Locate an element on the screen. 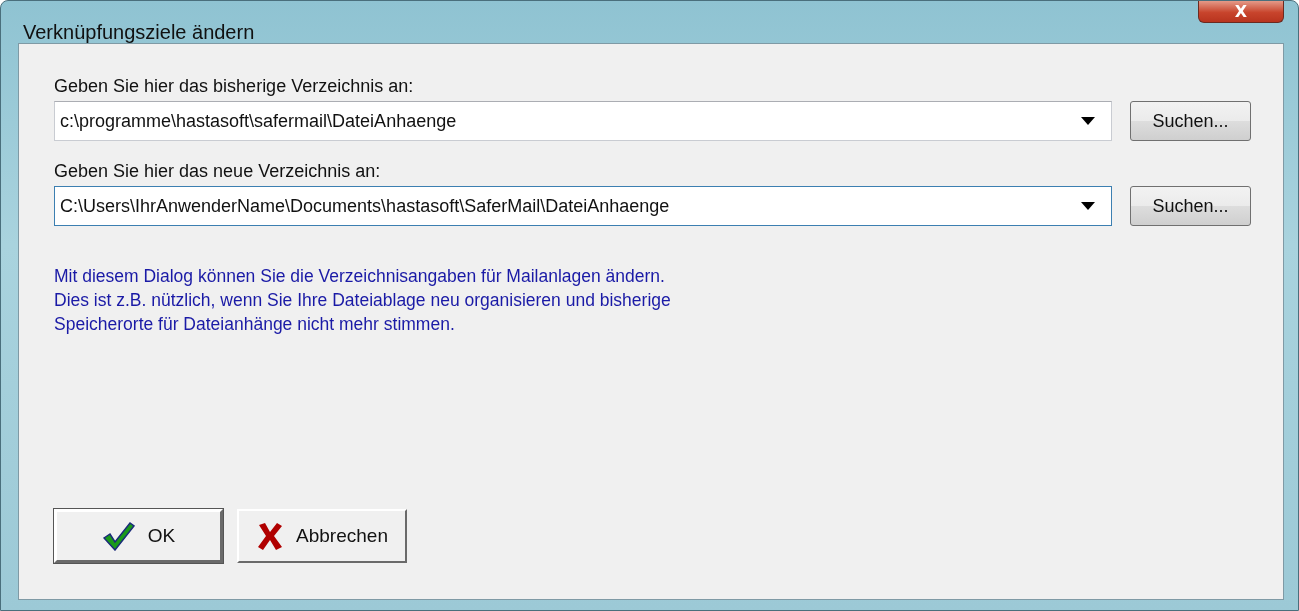  checkmark-icon is located at coordinates (118, 536).